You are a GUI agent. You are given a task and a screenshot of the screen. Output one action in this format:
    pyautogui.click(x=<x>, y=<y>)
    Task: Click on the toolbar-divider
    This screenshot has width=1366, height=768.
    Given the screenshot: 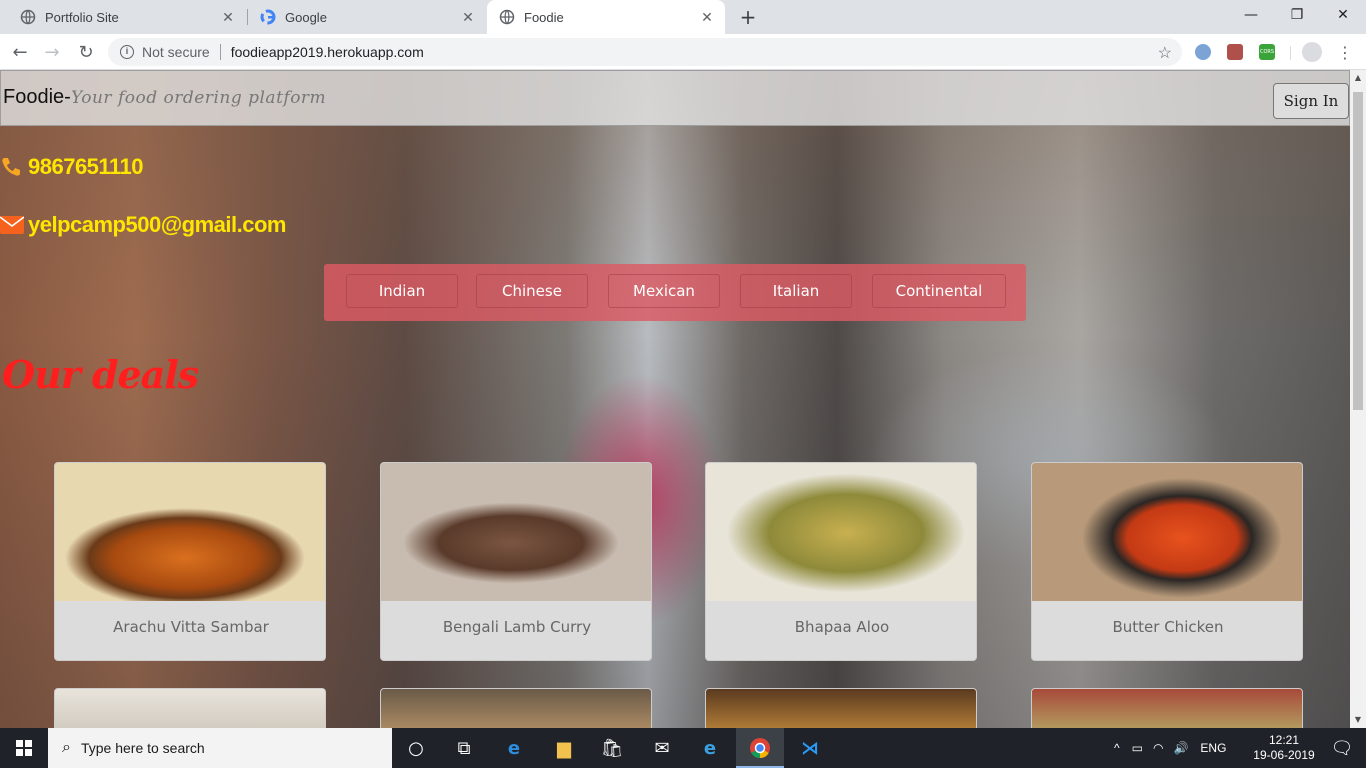 What is the action you would take?
    pyautogui.click(x=1290, y=53)
    